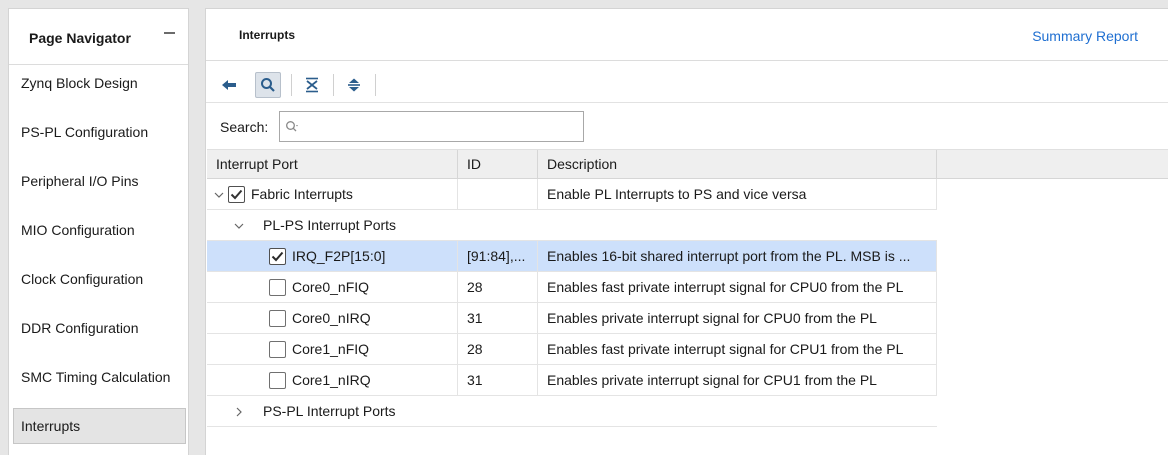 The width and height of the screenshot is (1168, 455). I want to click on core0-nirq-checkbox, so click(277, 318).